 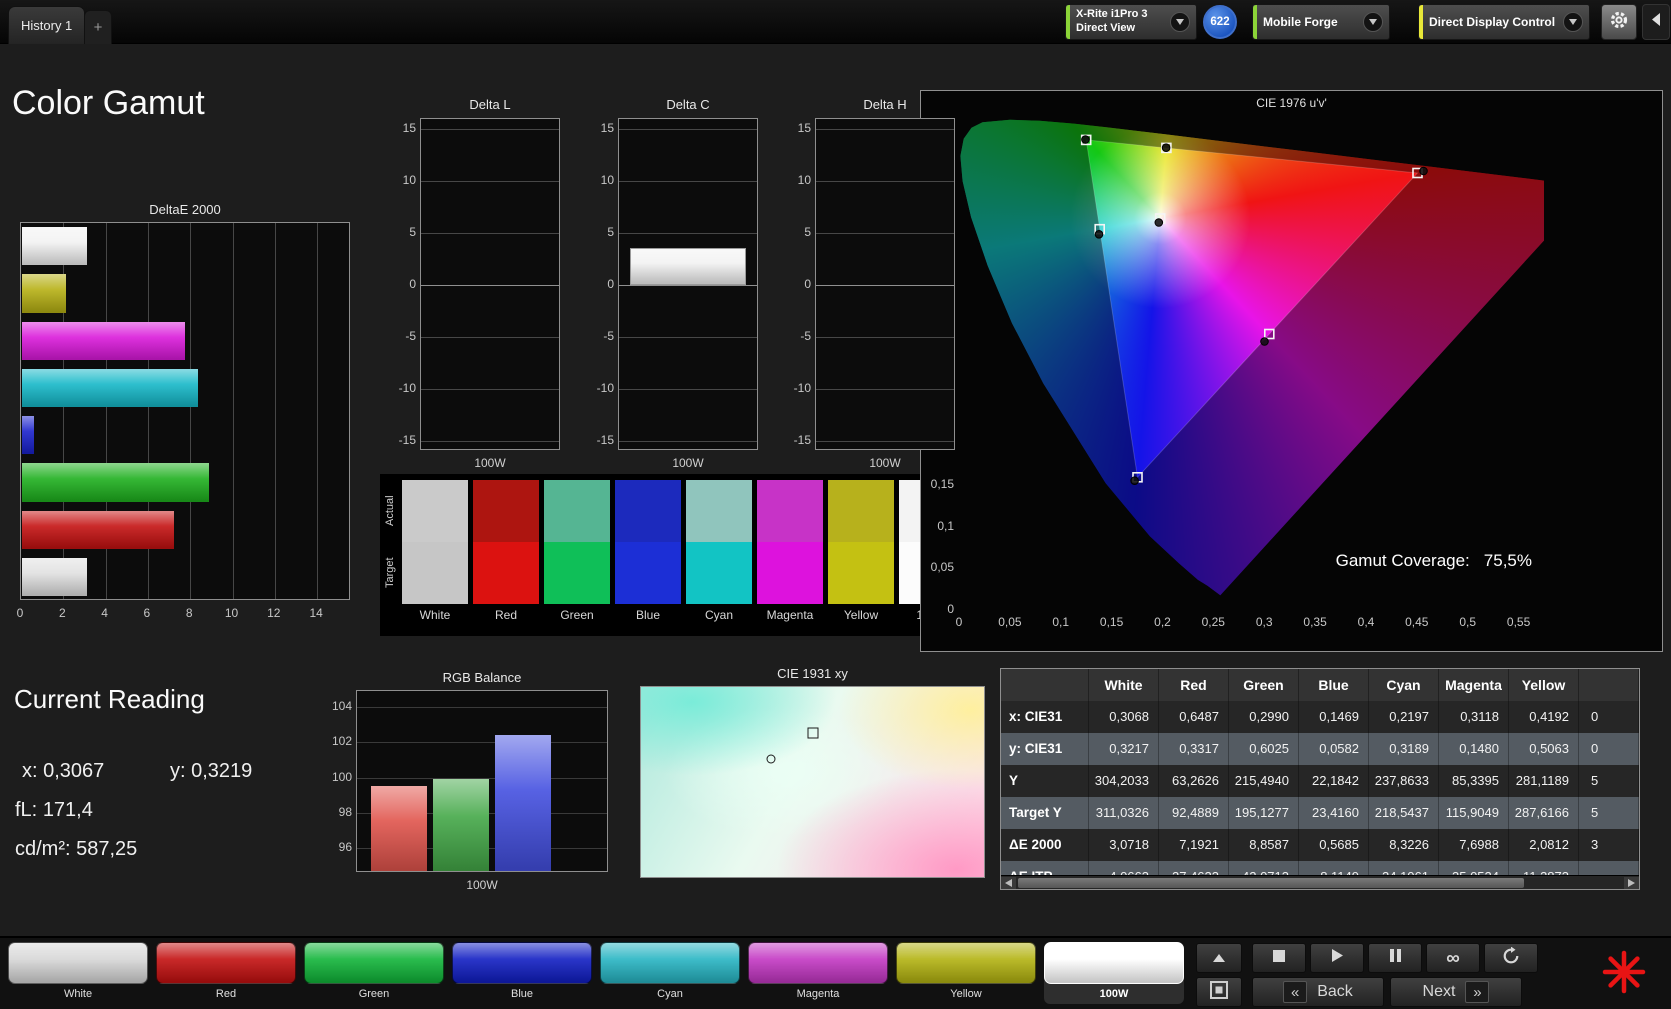 What do you see at coordinates (1619, 22) in the screenshot?
I see `settings-button` at bounding box center [1619, 22].